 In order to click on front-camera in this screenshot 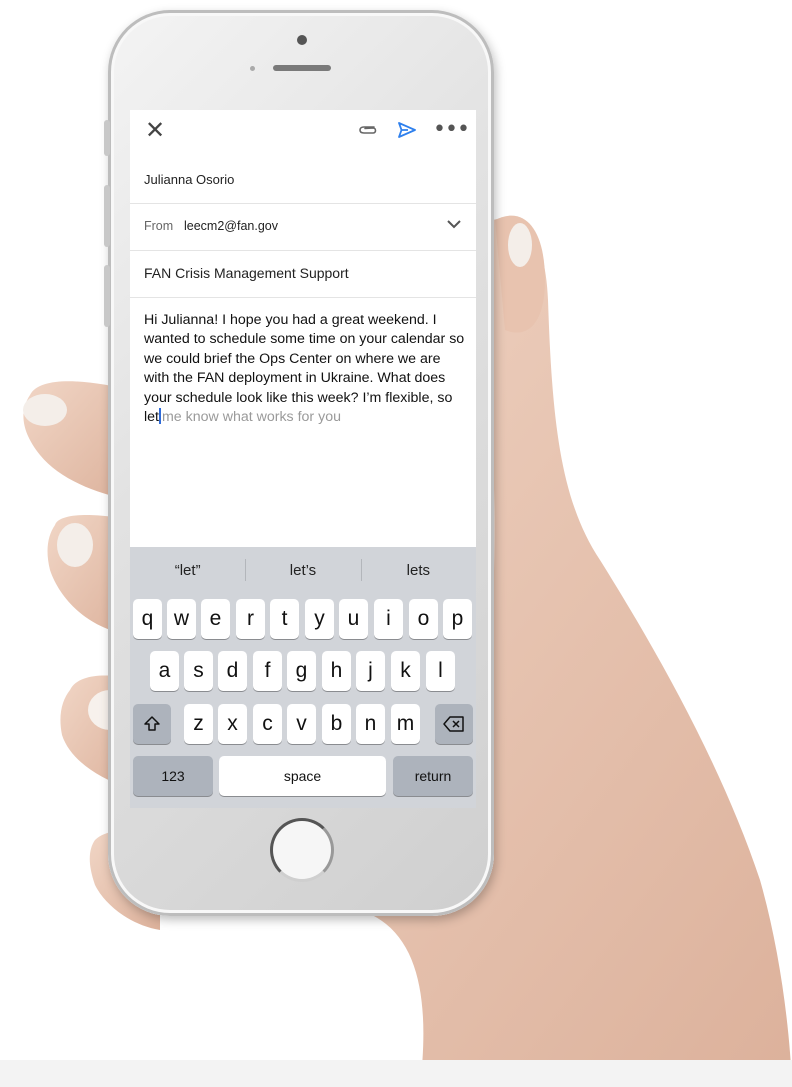, I will do `click(302, 40)`.